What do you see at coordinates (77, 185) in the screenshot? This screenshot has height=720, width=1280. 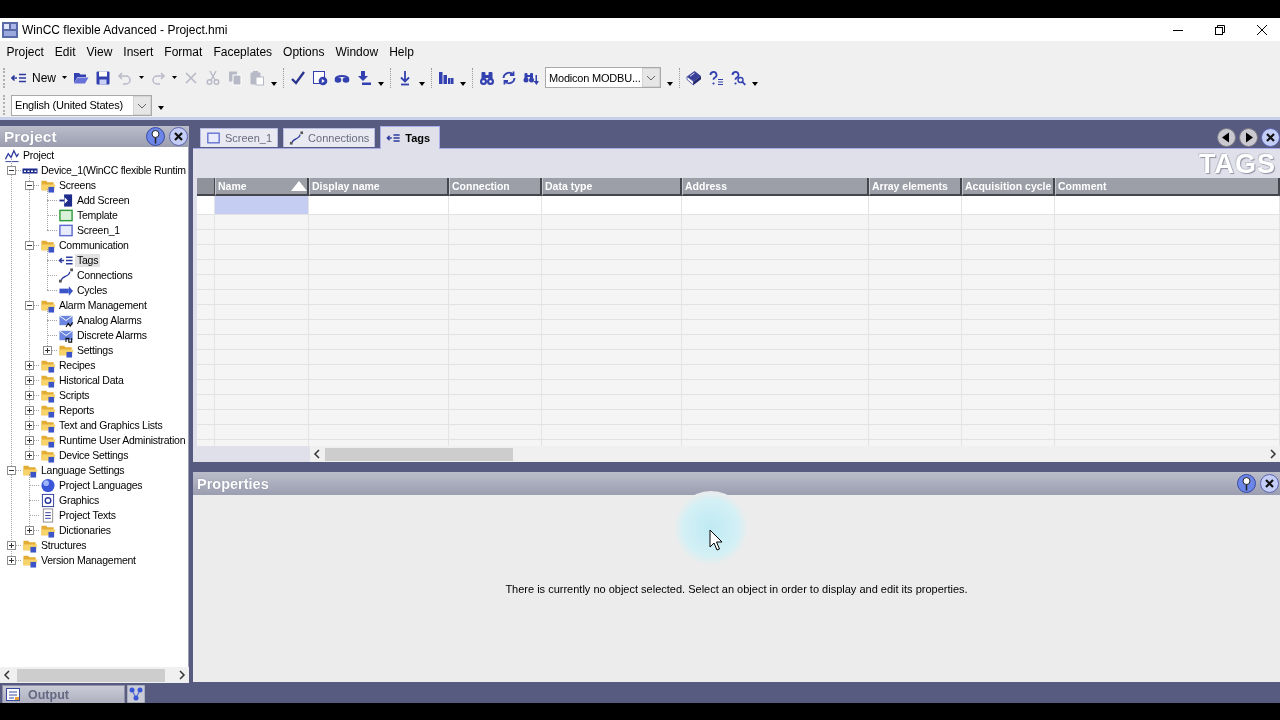 I see `tree-item: Screens` at bounding box center [77, 185].